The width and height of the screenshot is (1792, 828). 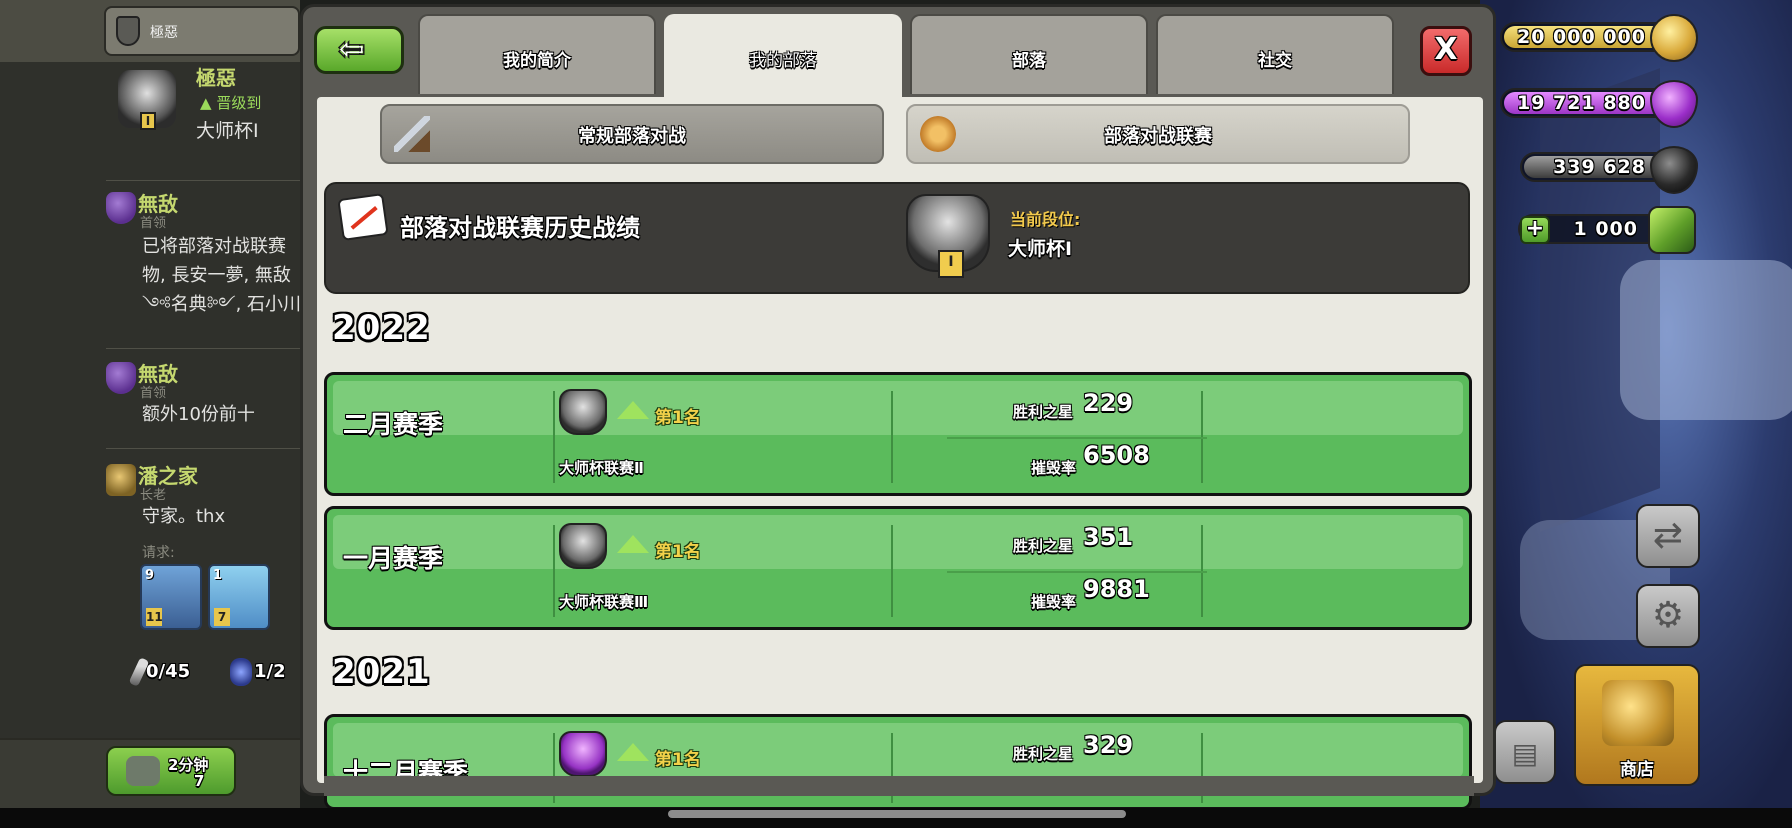 I want to click on season-league: 大师杯联赛Ⅲ, so click(x=604, y=602).